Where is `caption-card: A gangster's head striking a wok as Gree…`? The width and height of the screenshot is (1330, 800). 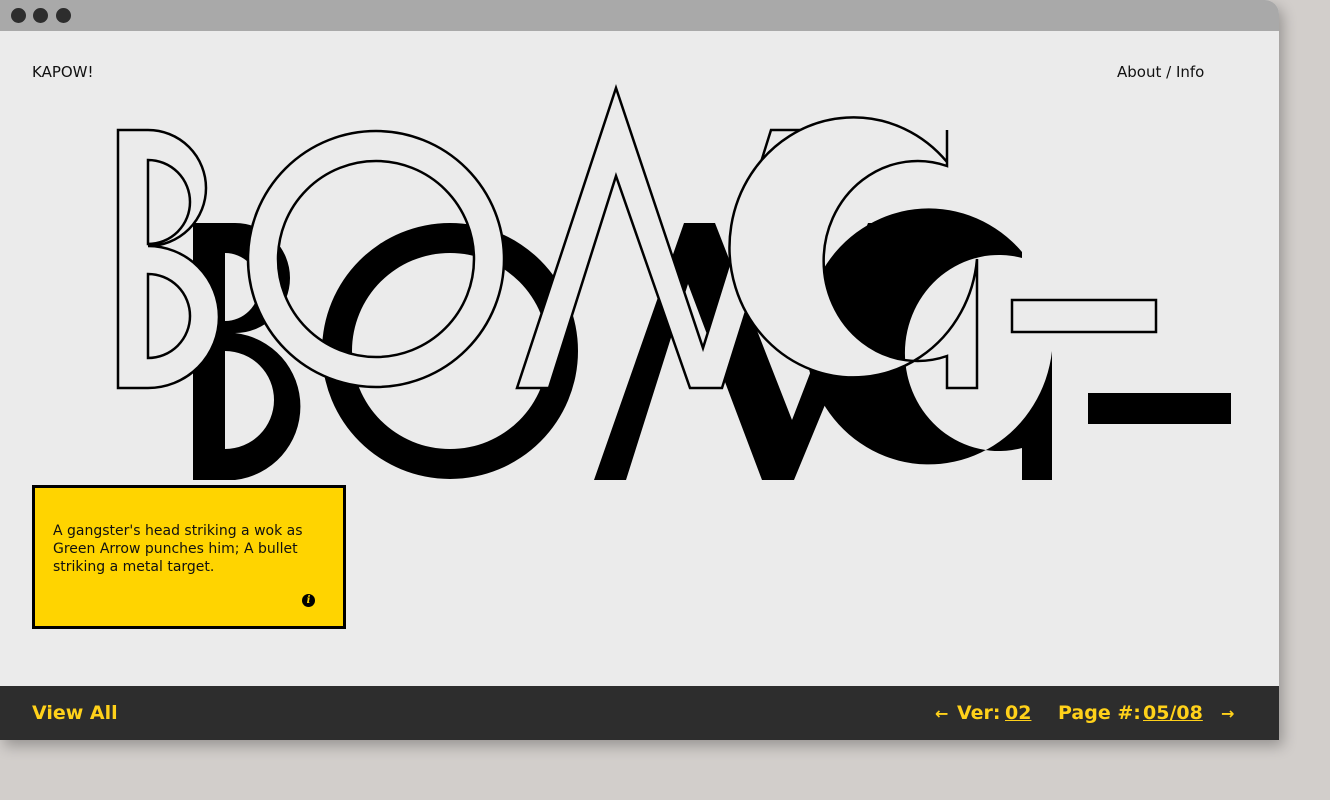
caption-card: A gangster's head striking a wok as Gree… is located at coordinates (189, 557).